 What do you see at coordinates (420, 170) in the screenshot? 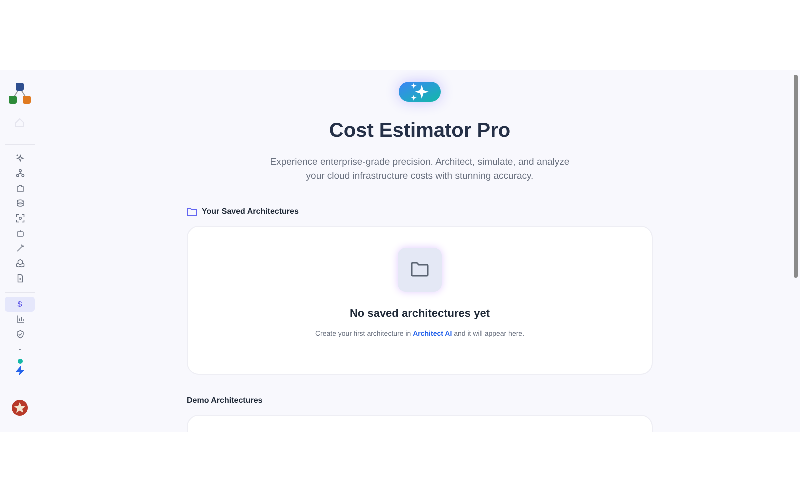
I see `page-subtitle: Experience enterprise-grade precision. Architect, simulate, and analyze your cloud infrastructure costs with stunning accuracy.` at bounding box center [420, 170].